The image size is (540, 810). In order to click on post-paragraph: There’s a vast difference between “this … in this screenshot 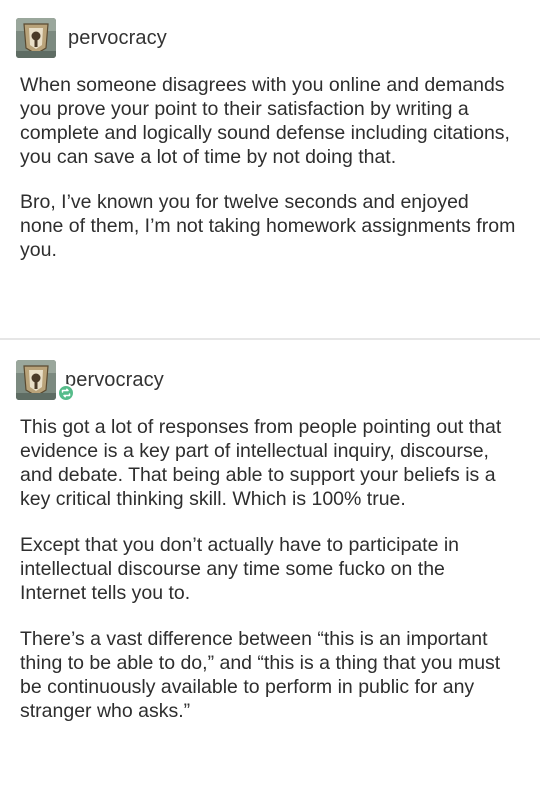, I will do `click(260, 675)`.